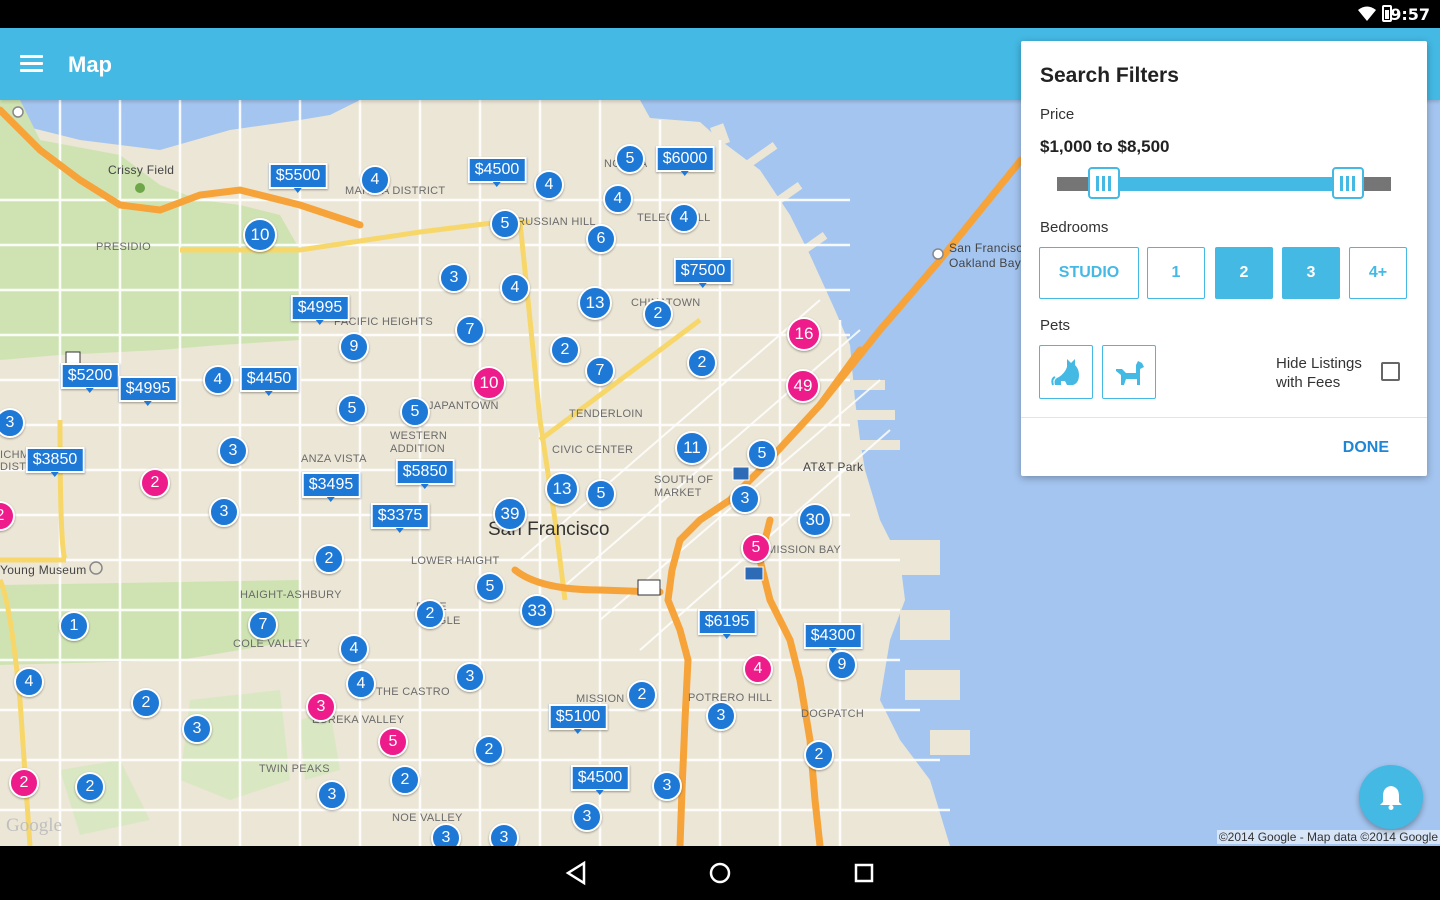 This screenshot has height=900, width=1440. Describe the element at coordinates (1244, 273) in the screenshot. I see `bedroom-option-2: 2` at that location.